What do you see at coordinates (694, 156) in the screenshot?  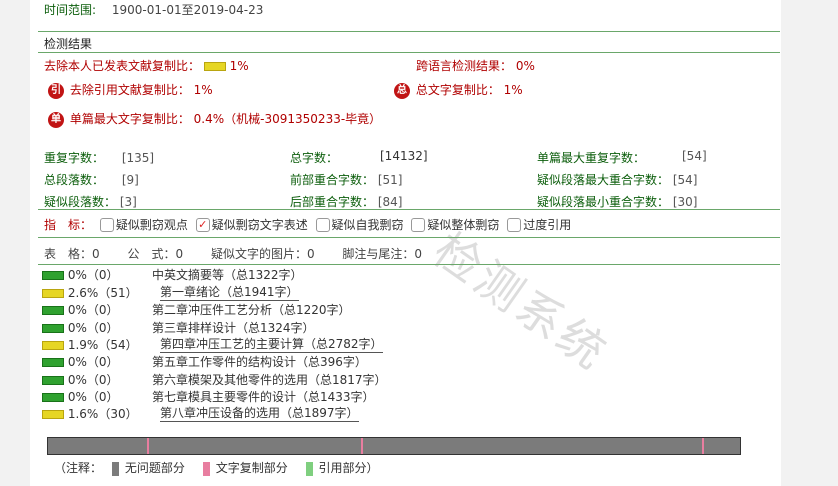 I see `stat-single-max-repeat-value: [54]` at bounding box center [694, 156].